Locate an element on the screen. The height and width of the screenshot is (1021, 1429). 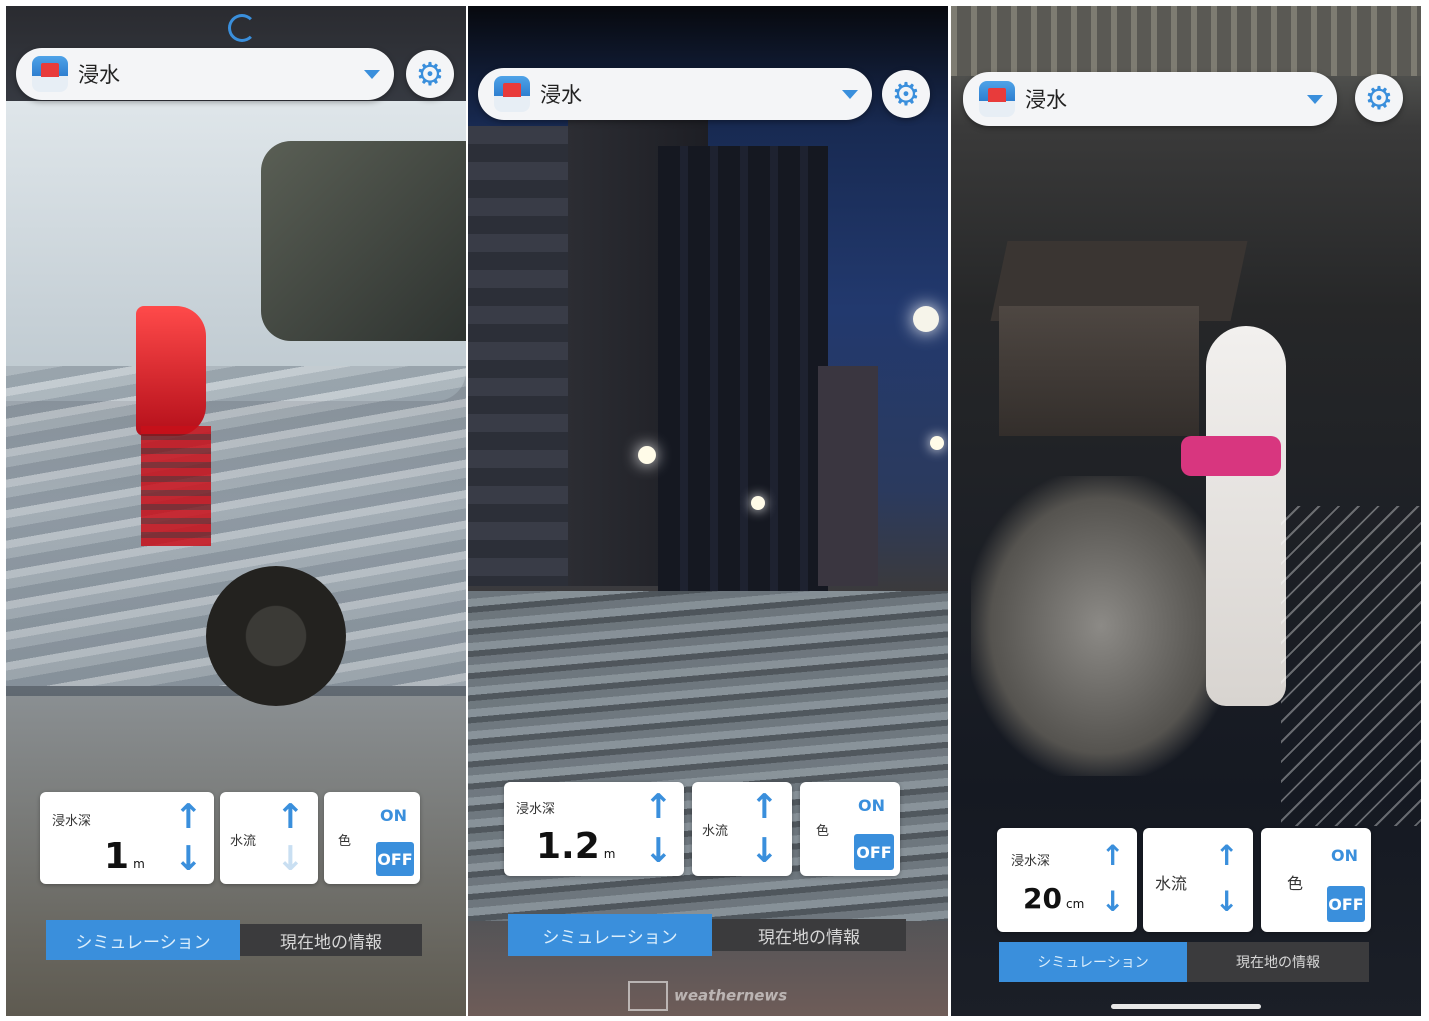
tail-light-reflection is located at coordinates (176, 486).